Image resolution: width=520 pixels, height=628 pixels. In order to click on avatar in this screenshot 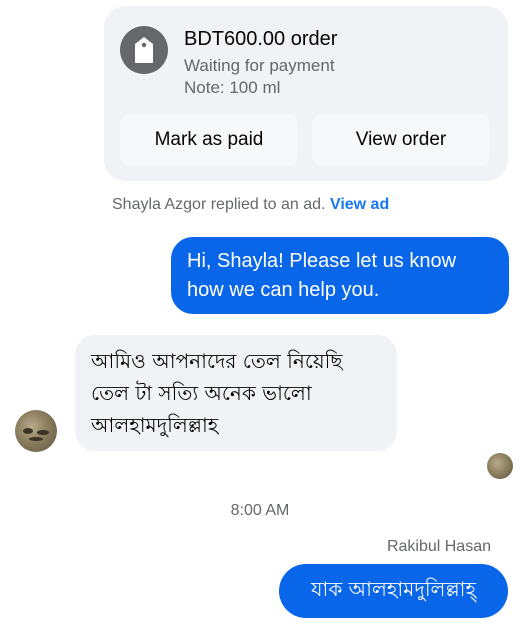, I will do `click(36, 431)`.